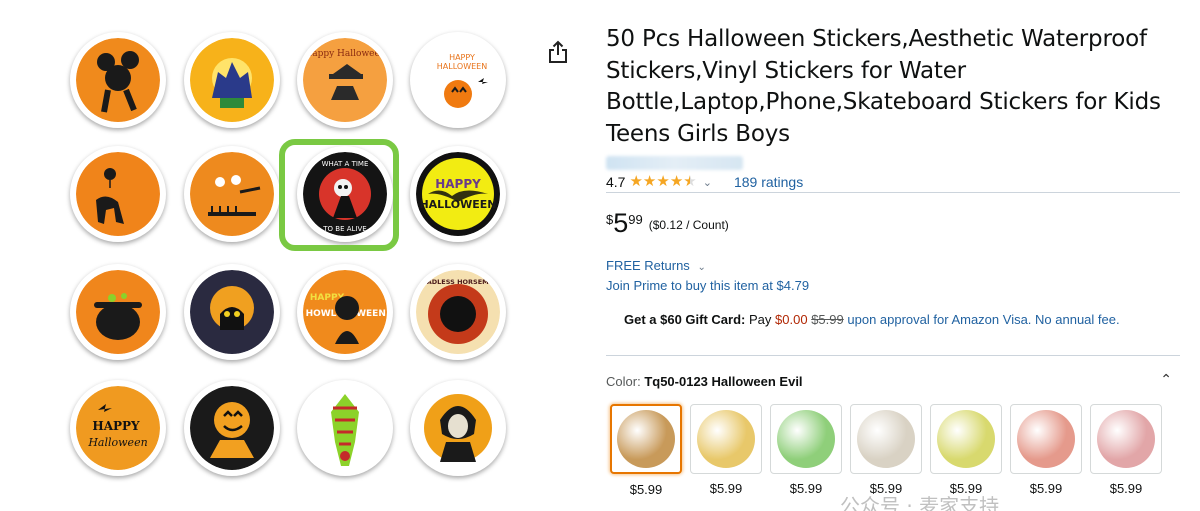  What do you see at coordinates (344, 54) in the screenshot?
I see `svg-text: Happy Halloween` at bounding box center [344, 54].